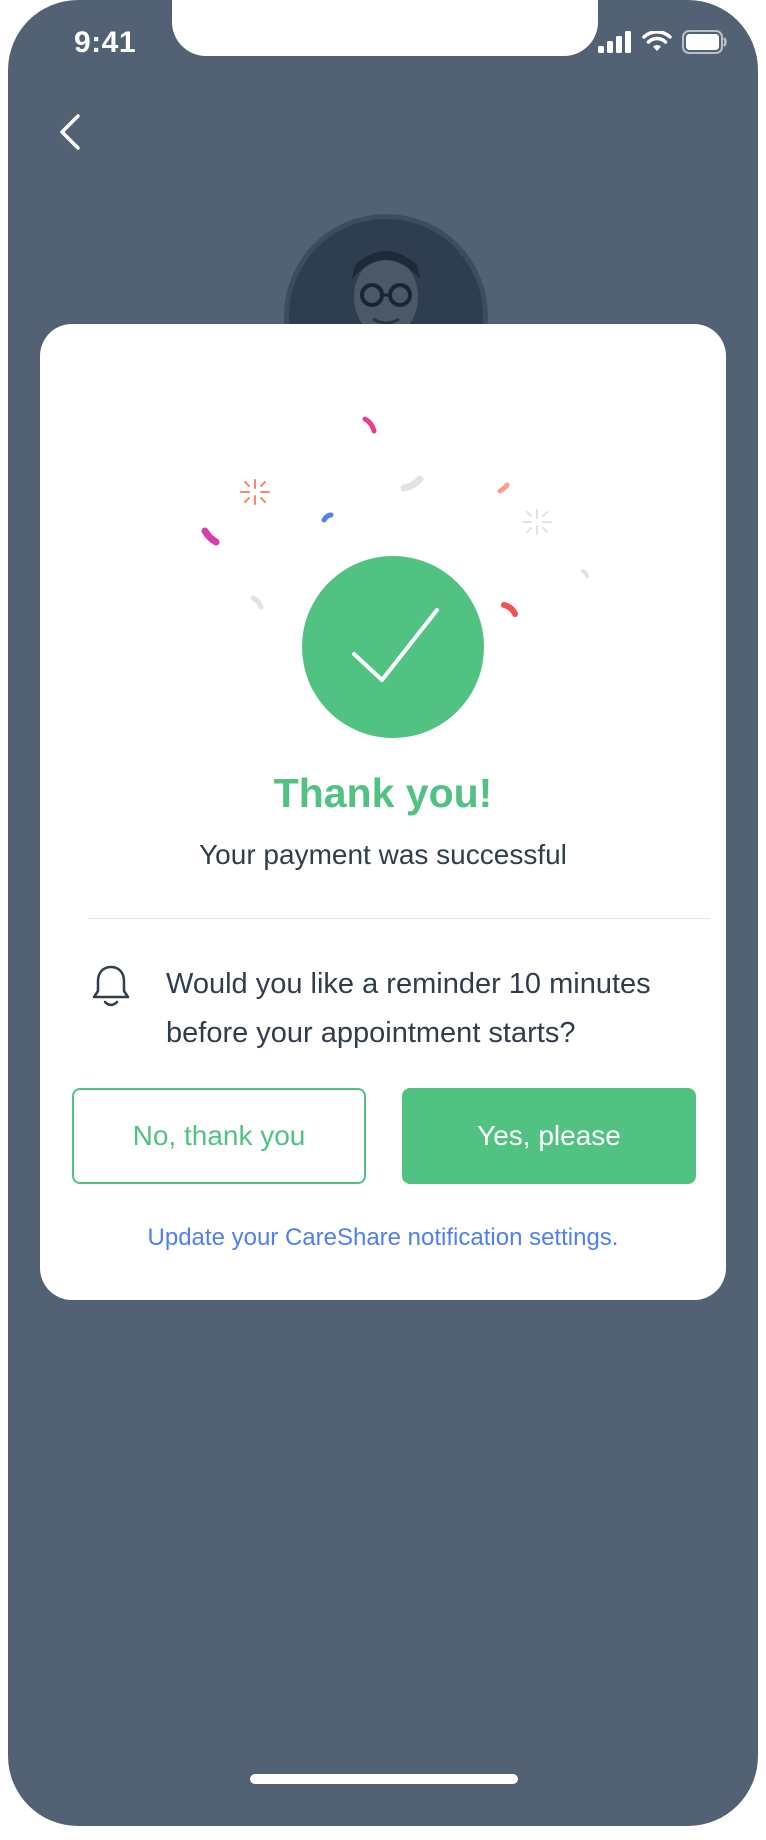 Image resolution: width=766 pixels, height=1840 pixels. I want to click on home-indicator, so click(384, 1779).